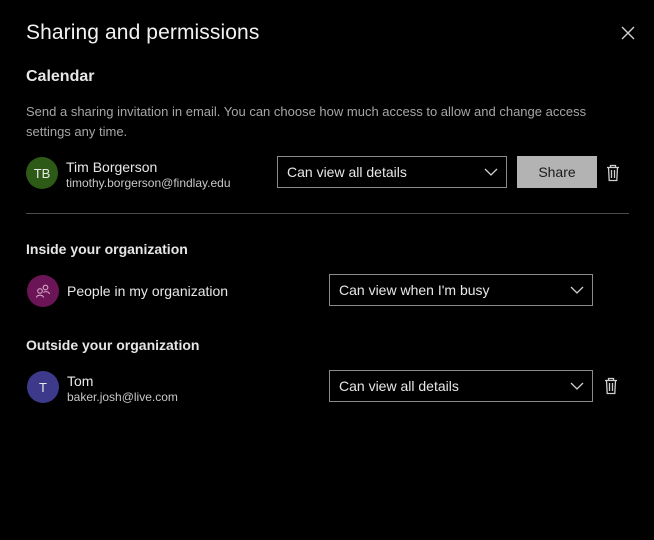 The image size is (654, 540). I want to click on people-group-icon, so click(43, 291).